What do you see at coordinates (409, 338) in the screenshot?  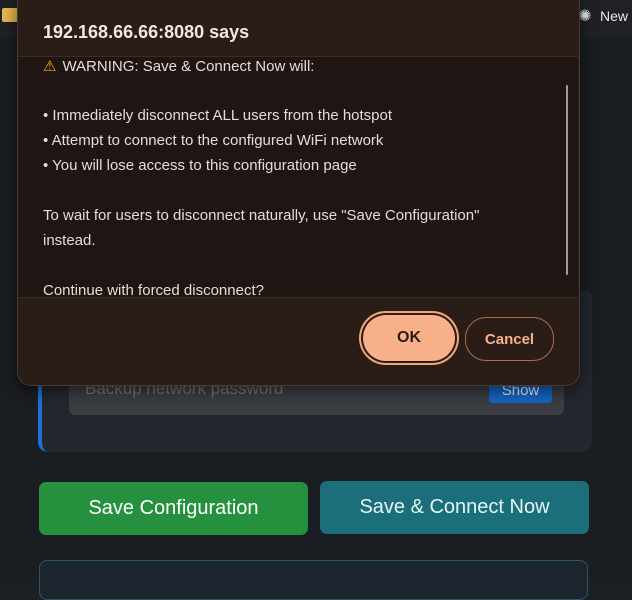 I see `ok-button: OK` at bounding box center [409, 338].